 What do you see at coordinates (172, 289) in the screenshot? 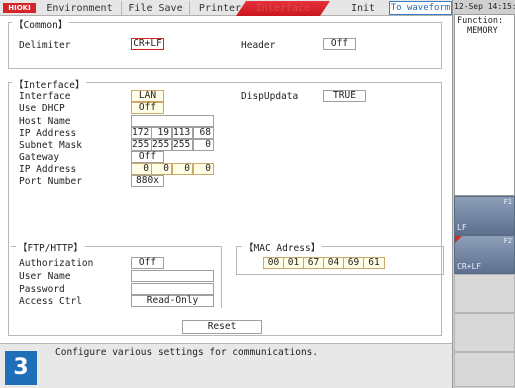
I see `password-field` at bounding box center [172, 289].